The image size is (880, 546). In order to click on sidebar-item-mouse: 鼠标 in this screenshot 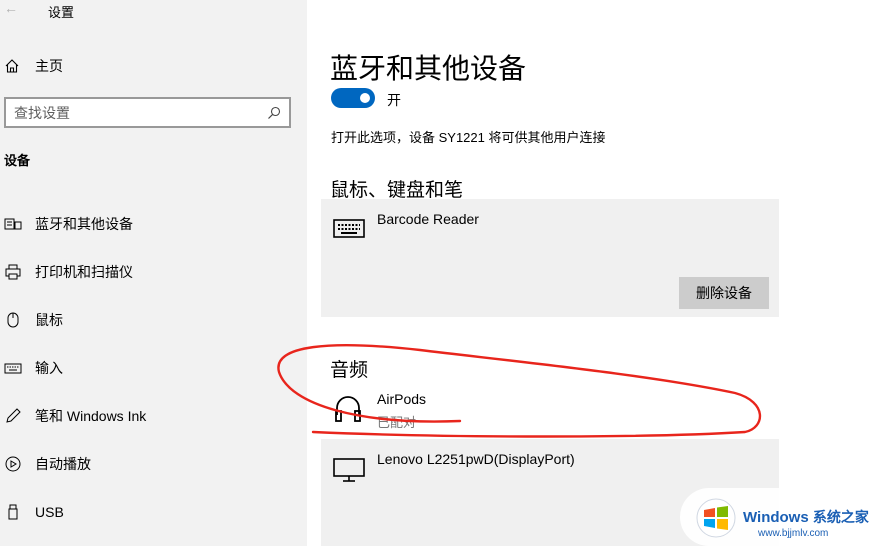, I will do `click(153, 320)`.